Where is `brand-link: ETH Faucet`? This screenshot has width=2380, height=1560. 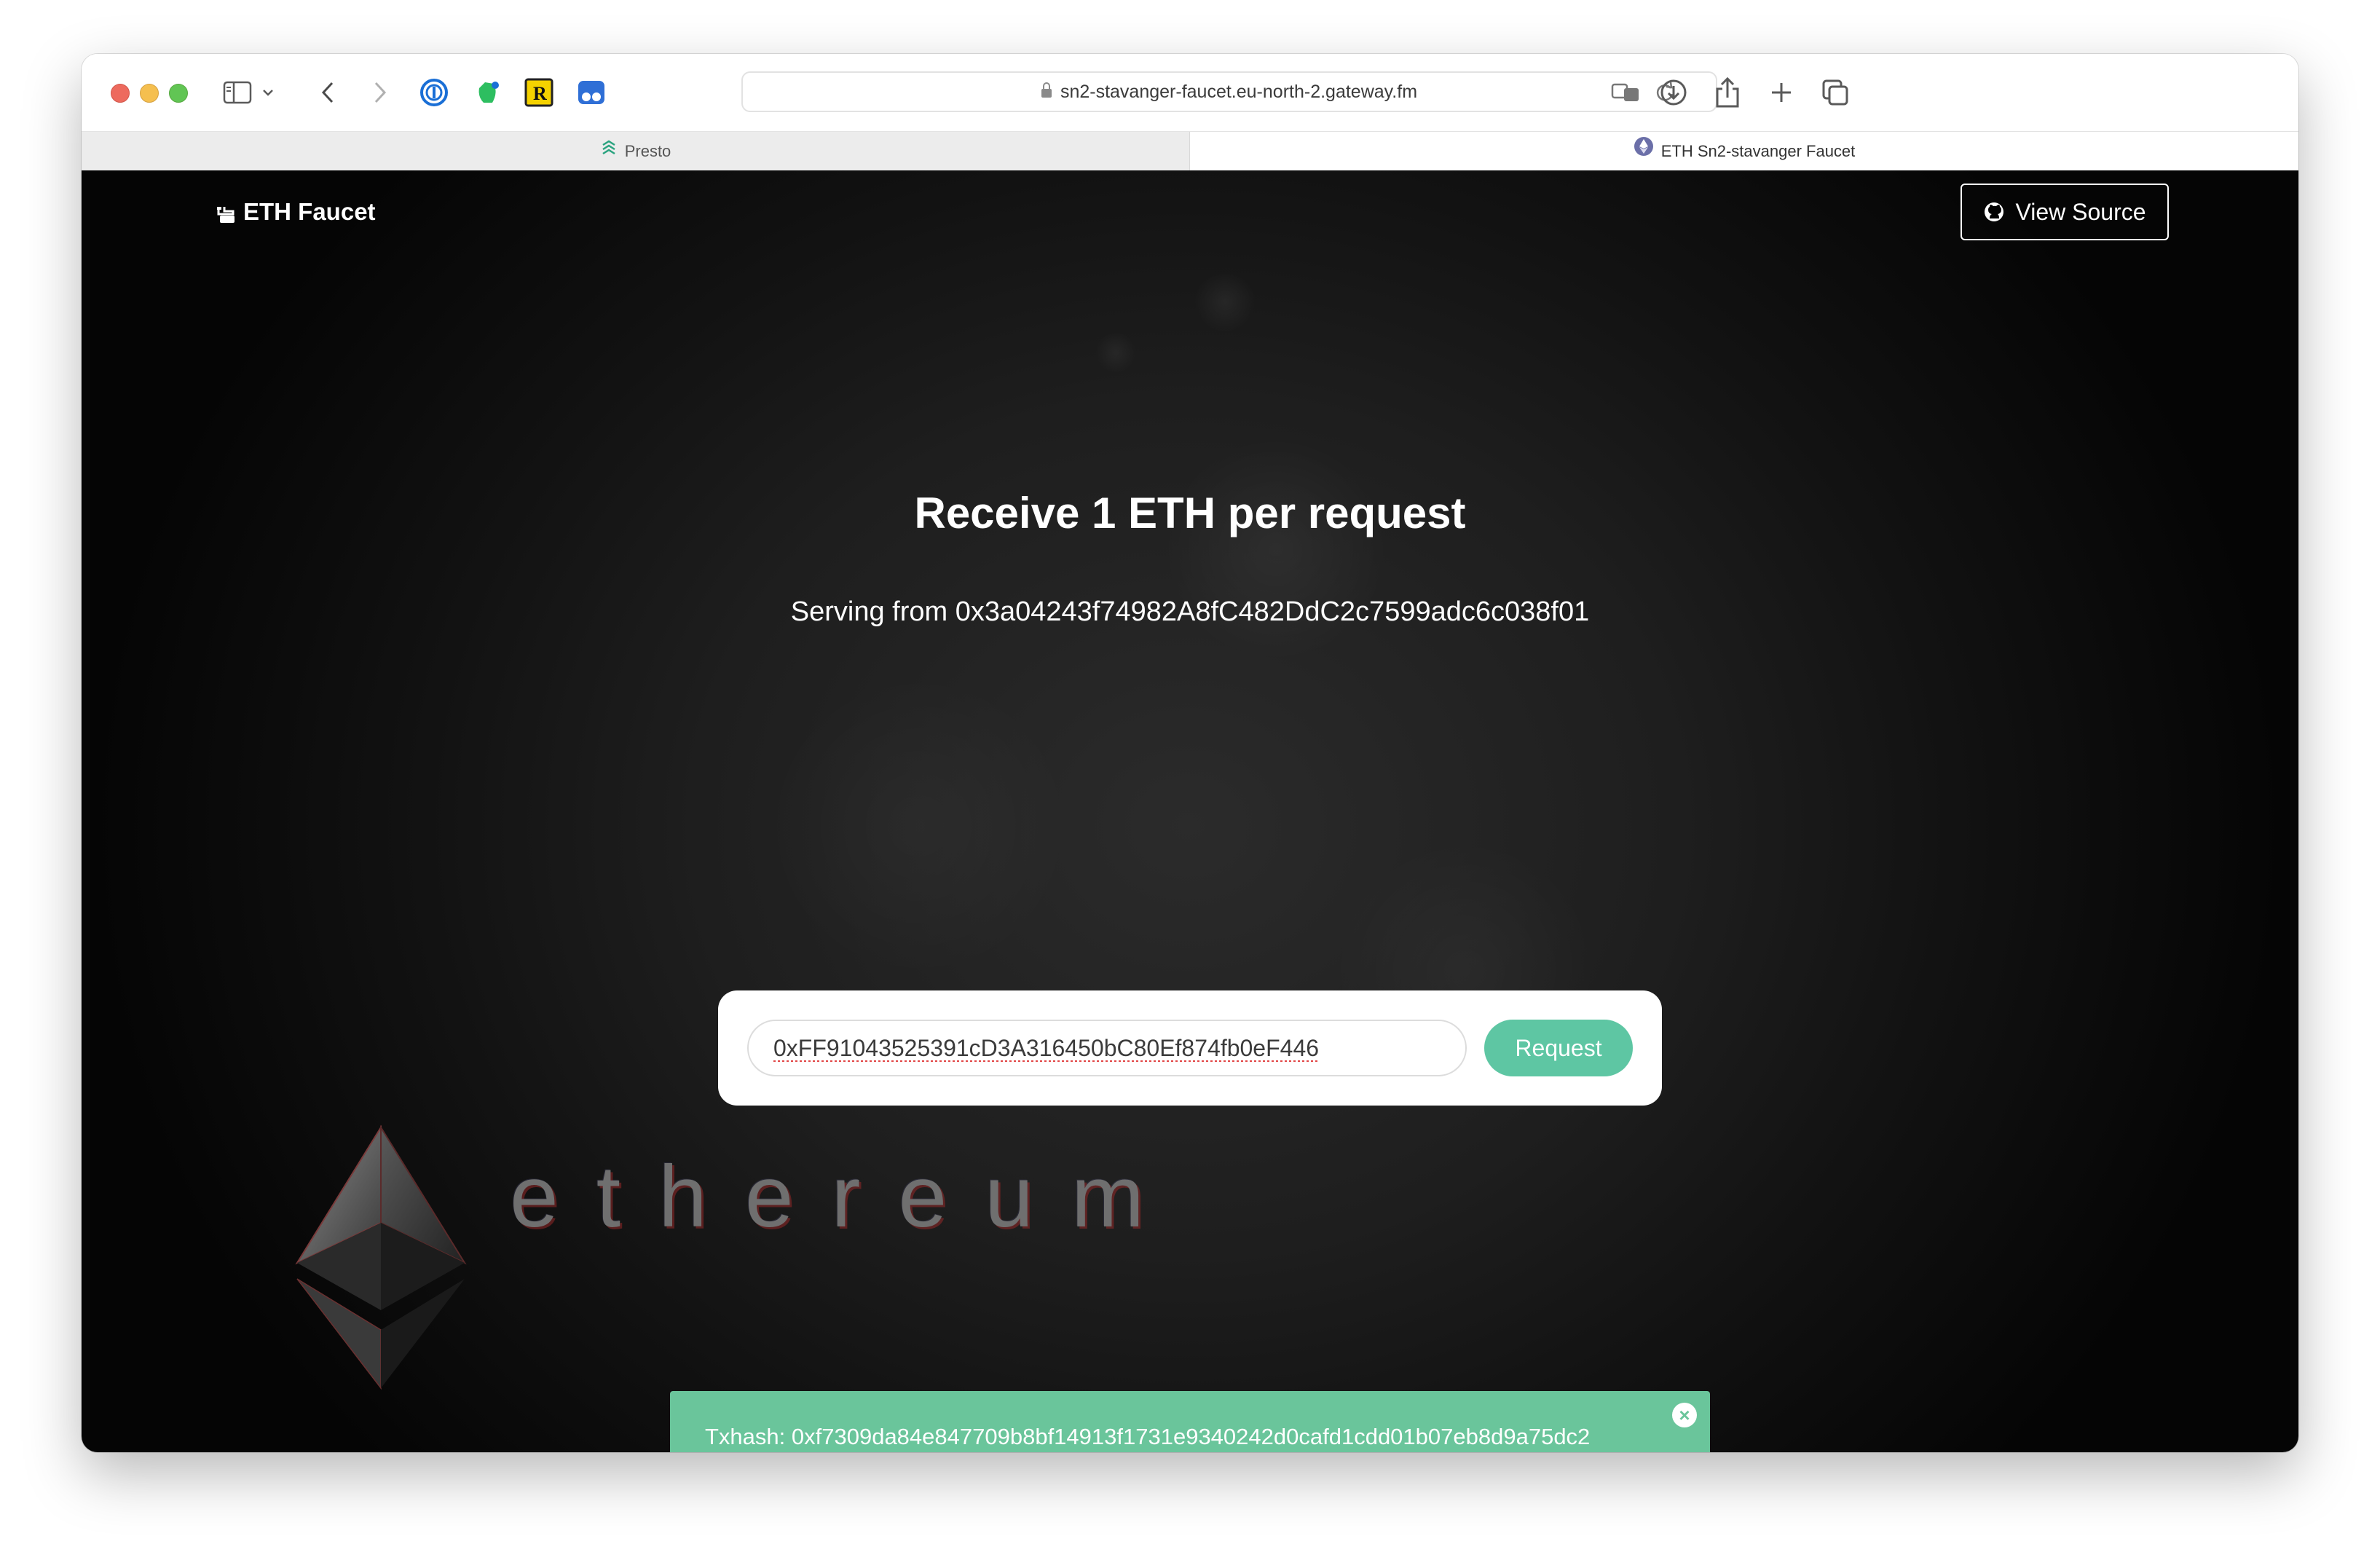 brand-link: ETH Faucet is located at coordinates (296, 212).